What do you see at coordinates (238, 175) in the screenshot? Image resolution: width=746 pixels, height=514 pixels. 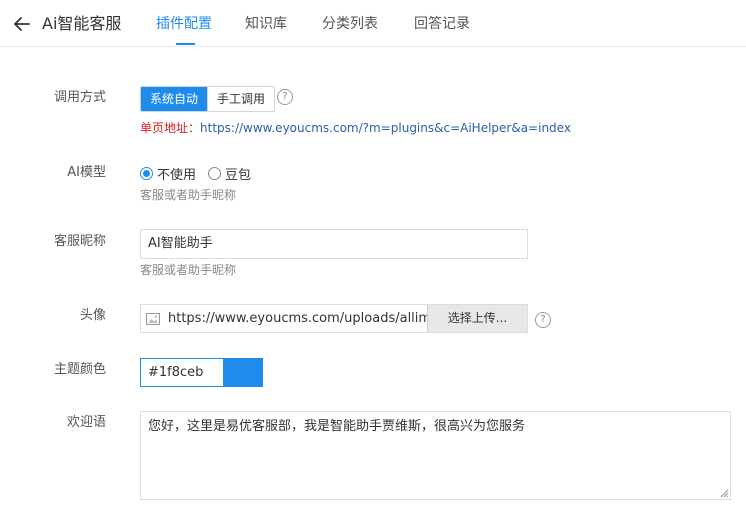 I see `radio-doubao-label: 豆包` at bounding box center [238, 175].